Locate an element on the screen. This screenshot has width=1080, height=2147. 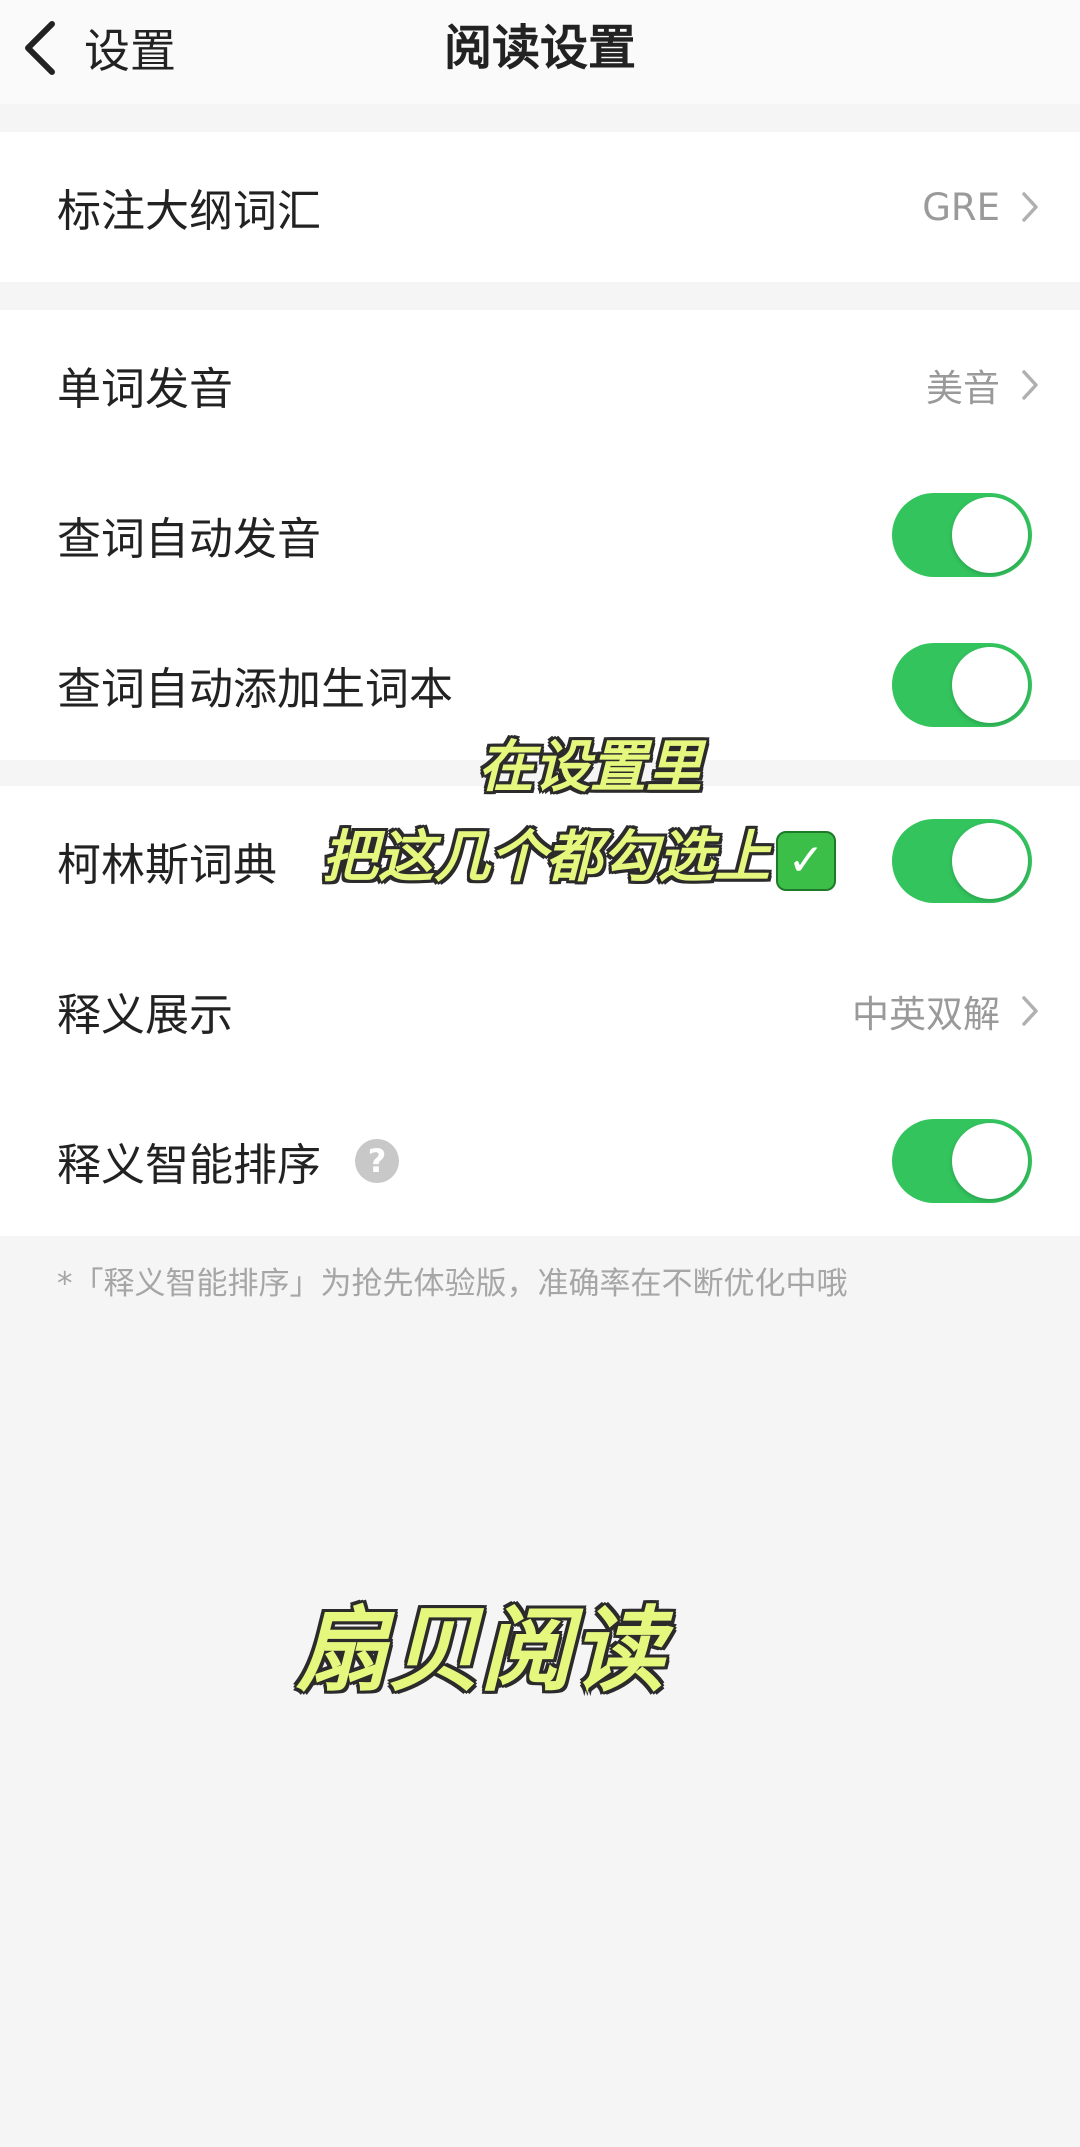
collins-dictionary-toggle is located at coordinates (962, 861).